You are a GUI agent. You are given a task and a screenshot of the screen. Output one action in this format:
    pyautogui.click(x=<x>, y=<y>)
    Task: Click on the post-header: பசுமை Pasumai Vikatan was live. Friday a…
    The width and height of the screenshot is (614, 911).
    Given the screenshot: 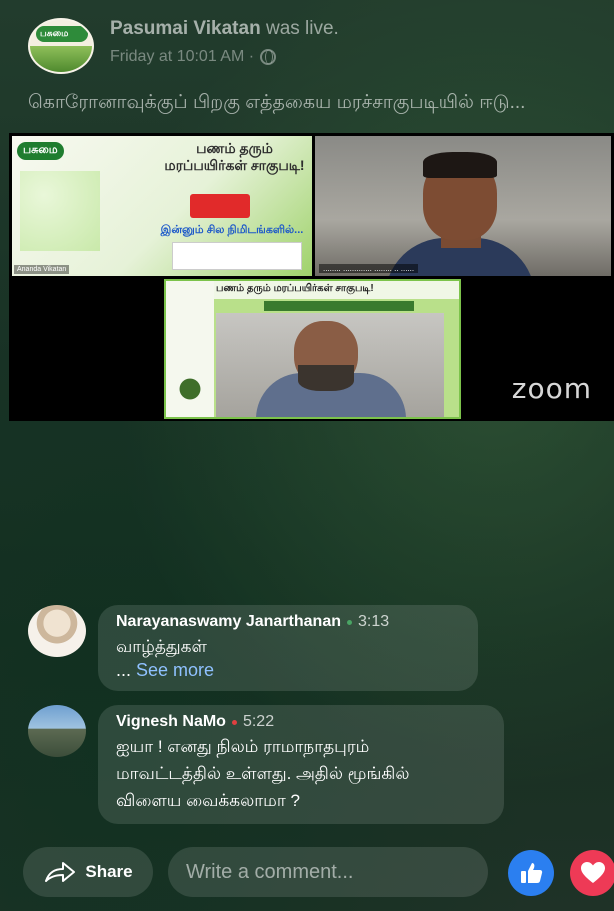 What is the action you would take?
    pyautogui.click(x=311, y=46)
    